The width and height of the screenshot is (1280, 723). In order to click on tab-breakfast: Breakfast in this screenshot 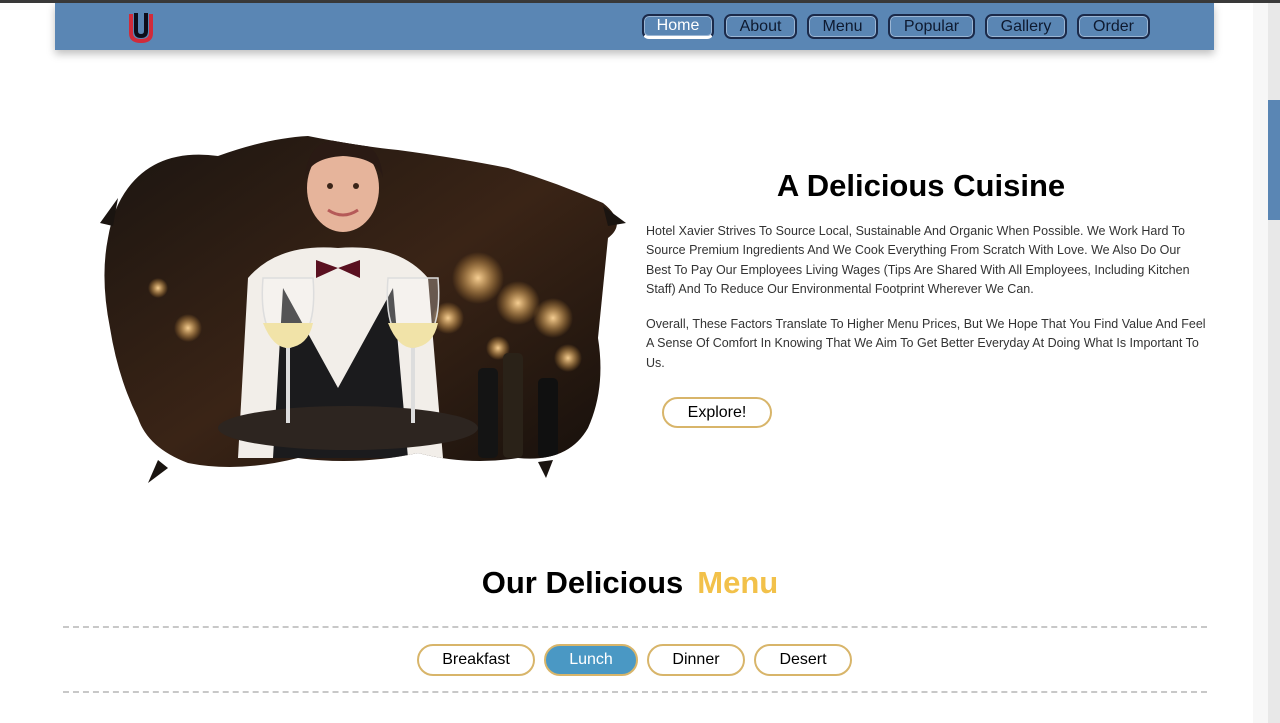, I will do `click(476, 660)`.